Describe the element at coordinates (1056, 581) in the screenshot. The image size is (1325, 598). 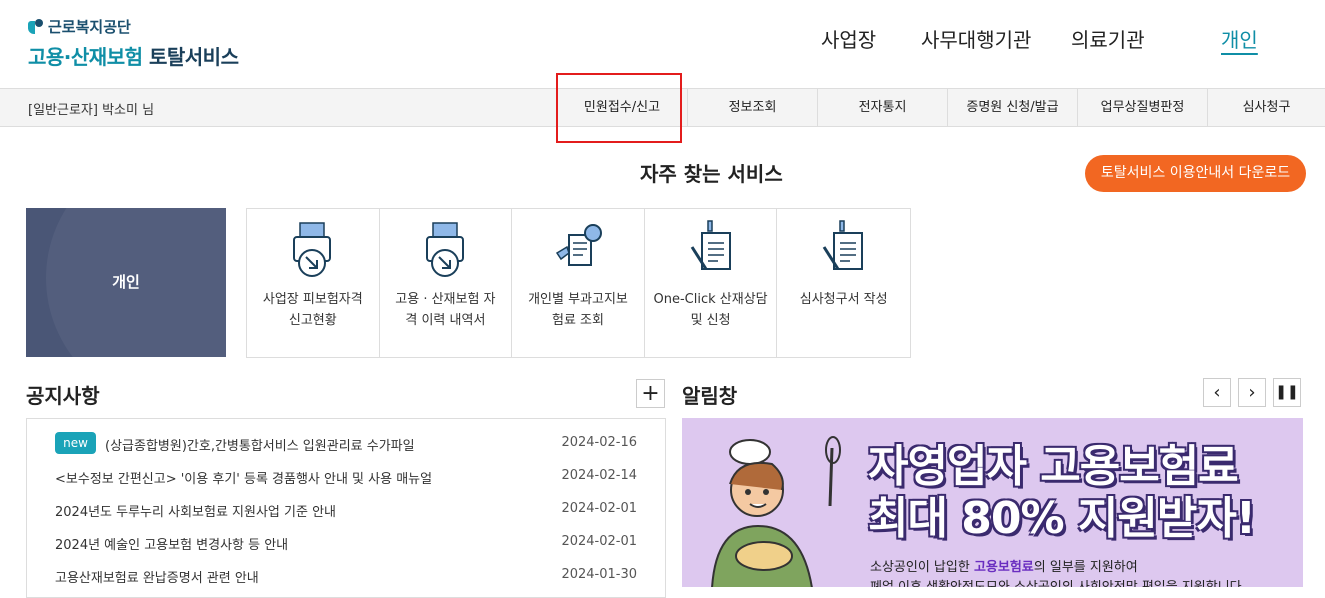
I see `banner-subtext-2: 폐업 이후 생활안정도모와 소상공인의 사회안전망 편입을 지원합니다` at that location.